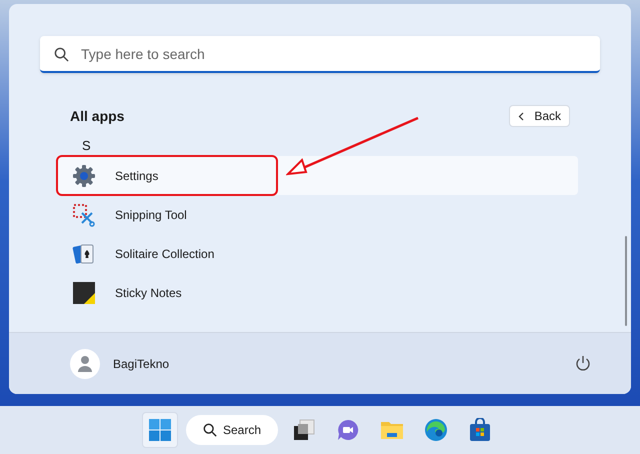 The width and height of the screenshot is (640, 454). Describe the element at coordinates (626, 281) in the screenshot. I see `scrollbar` at that location.